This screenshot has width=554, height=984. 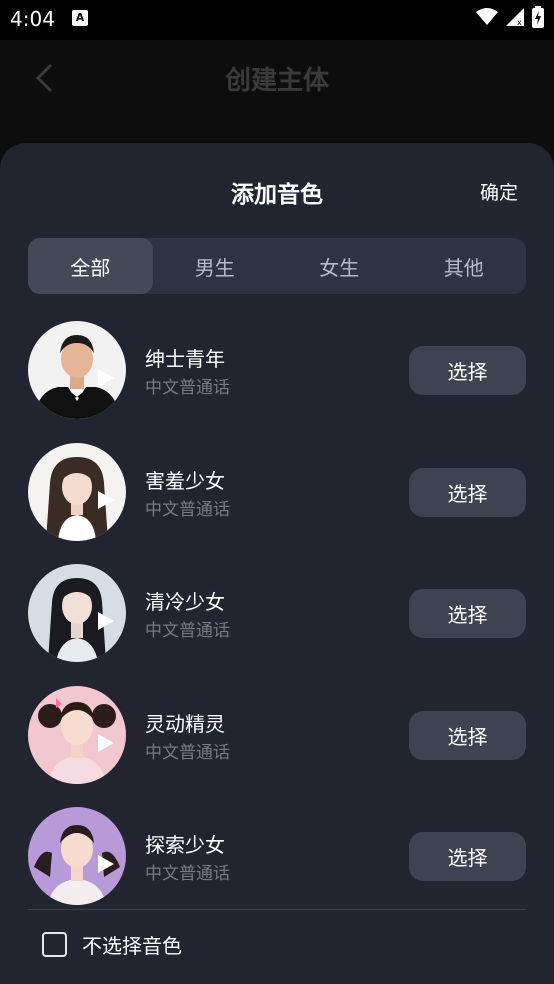 I want to click on voice-name: 绅士青年, so click(x=185, y=359).